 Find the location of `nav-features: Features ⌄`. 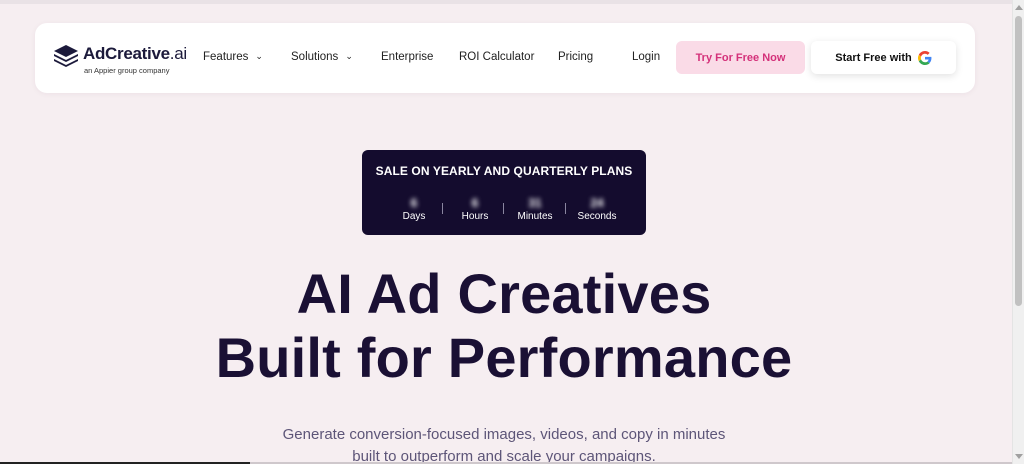

nav-features: Features ⌄ is located at coordinates (233, 57).